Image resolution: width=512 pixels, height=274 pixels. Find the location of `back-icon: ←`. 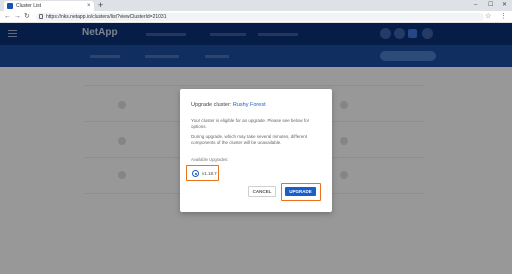

back-icon: ← is located at coordinates (7, 17).